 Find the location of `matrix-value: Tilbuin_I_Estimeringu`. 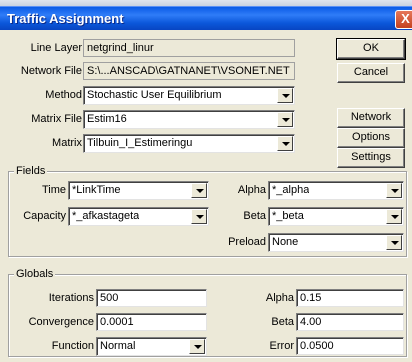

matrix-value: Tilbuin_I_Estimeringu is located at coordinates (140, 143).